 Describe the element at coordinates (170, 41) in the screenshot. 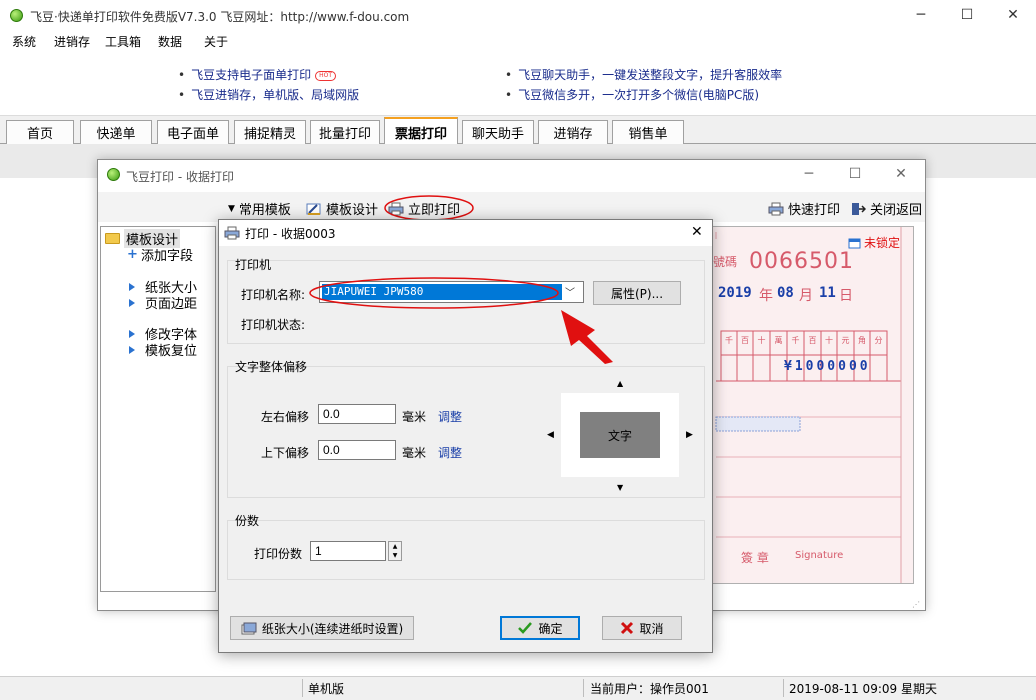

I see `menu-data: 数据` at that location.